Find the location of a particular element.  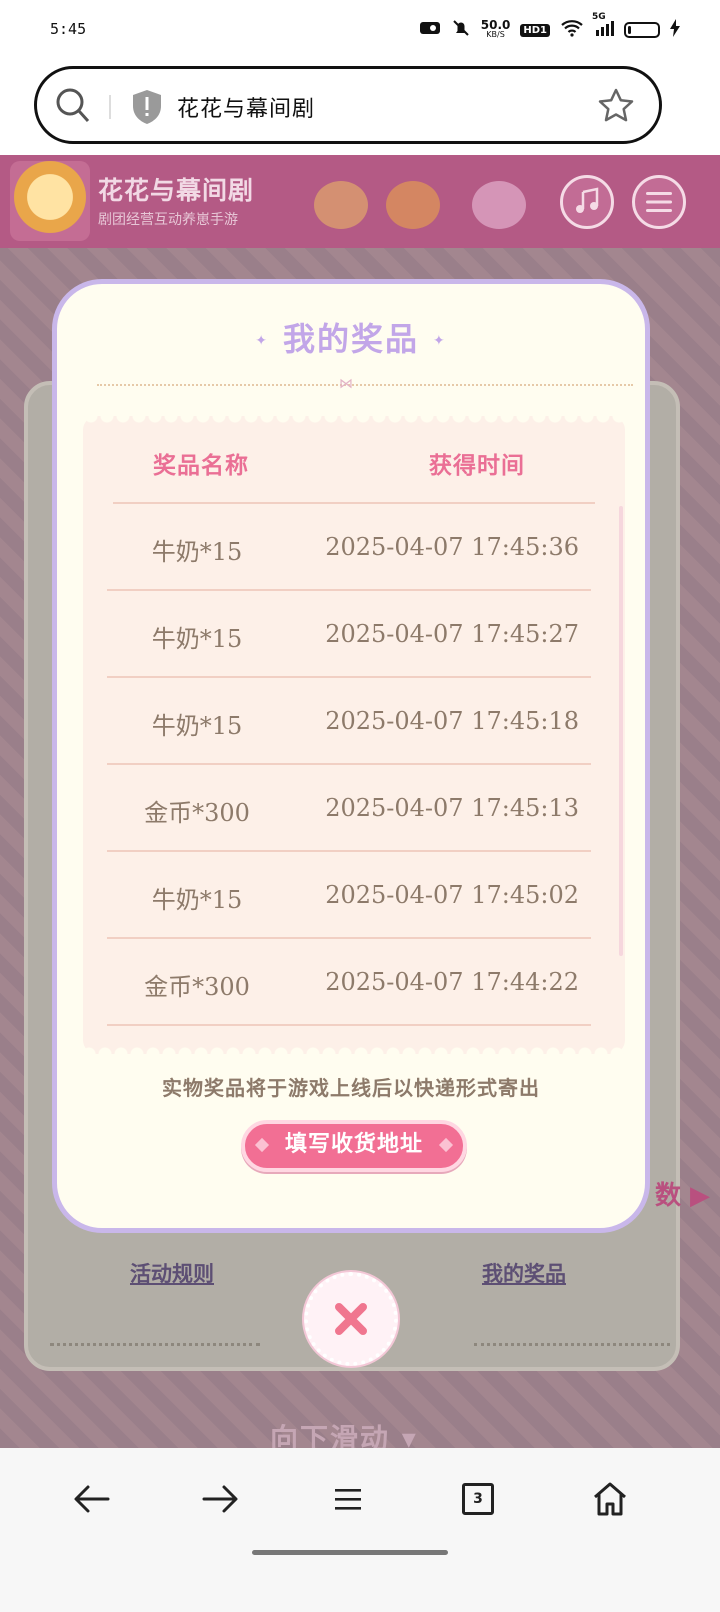

nfc-icon is located at coordinates (430, 30).